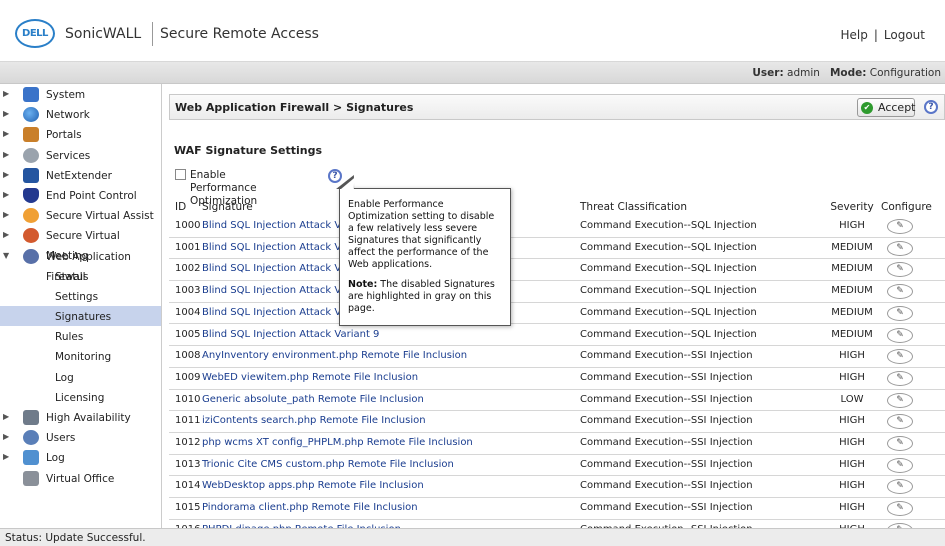 This screenshot has width=945, height=546. Describe the element at coordinates (188, 442) in the screenshot. I see `row-id: 1012` at that location.